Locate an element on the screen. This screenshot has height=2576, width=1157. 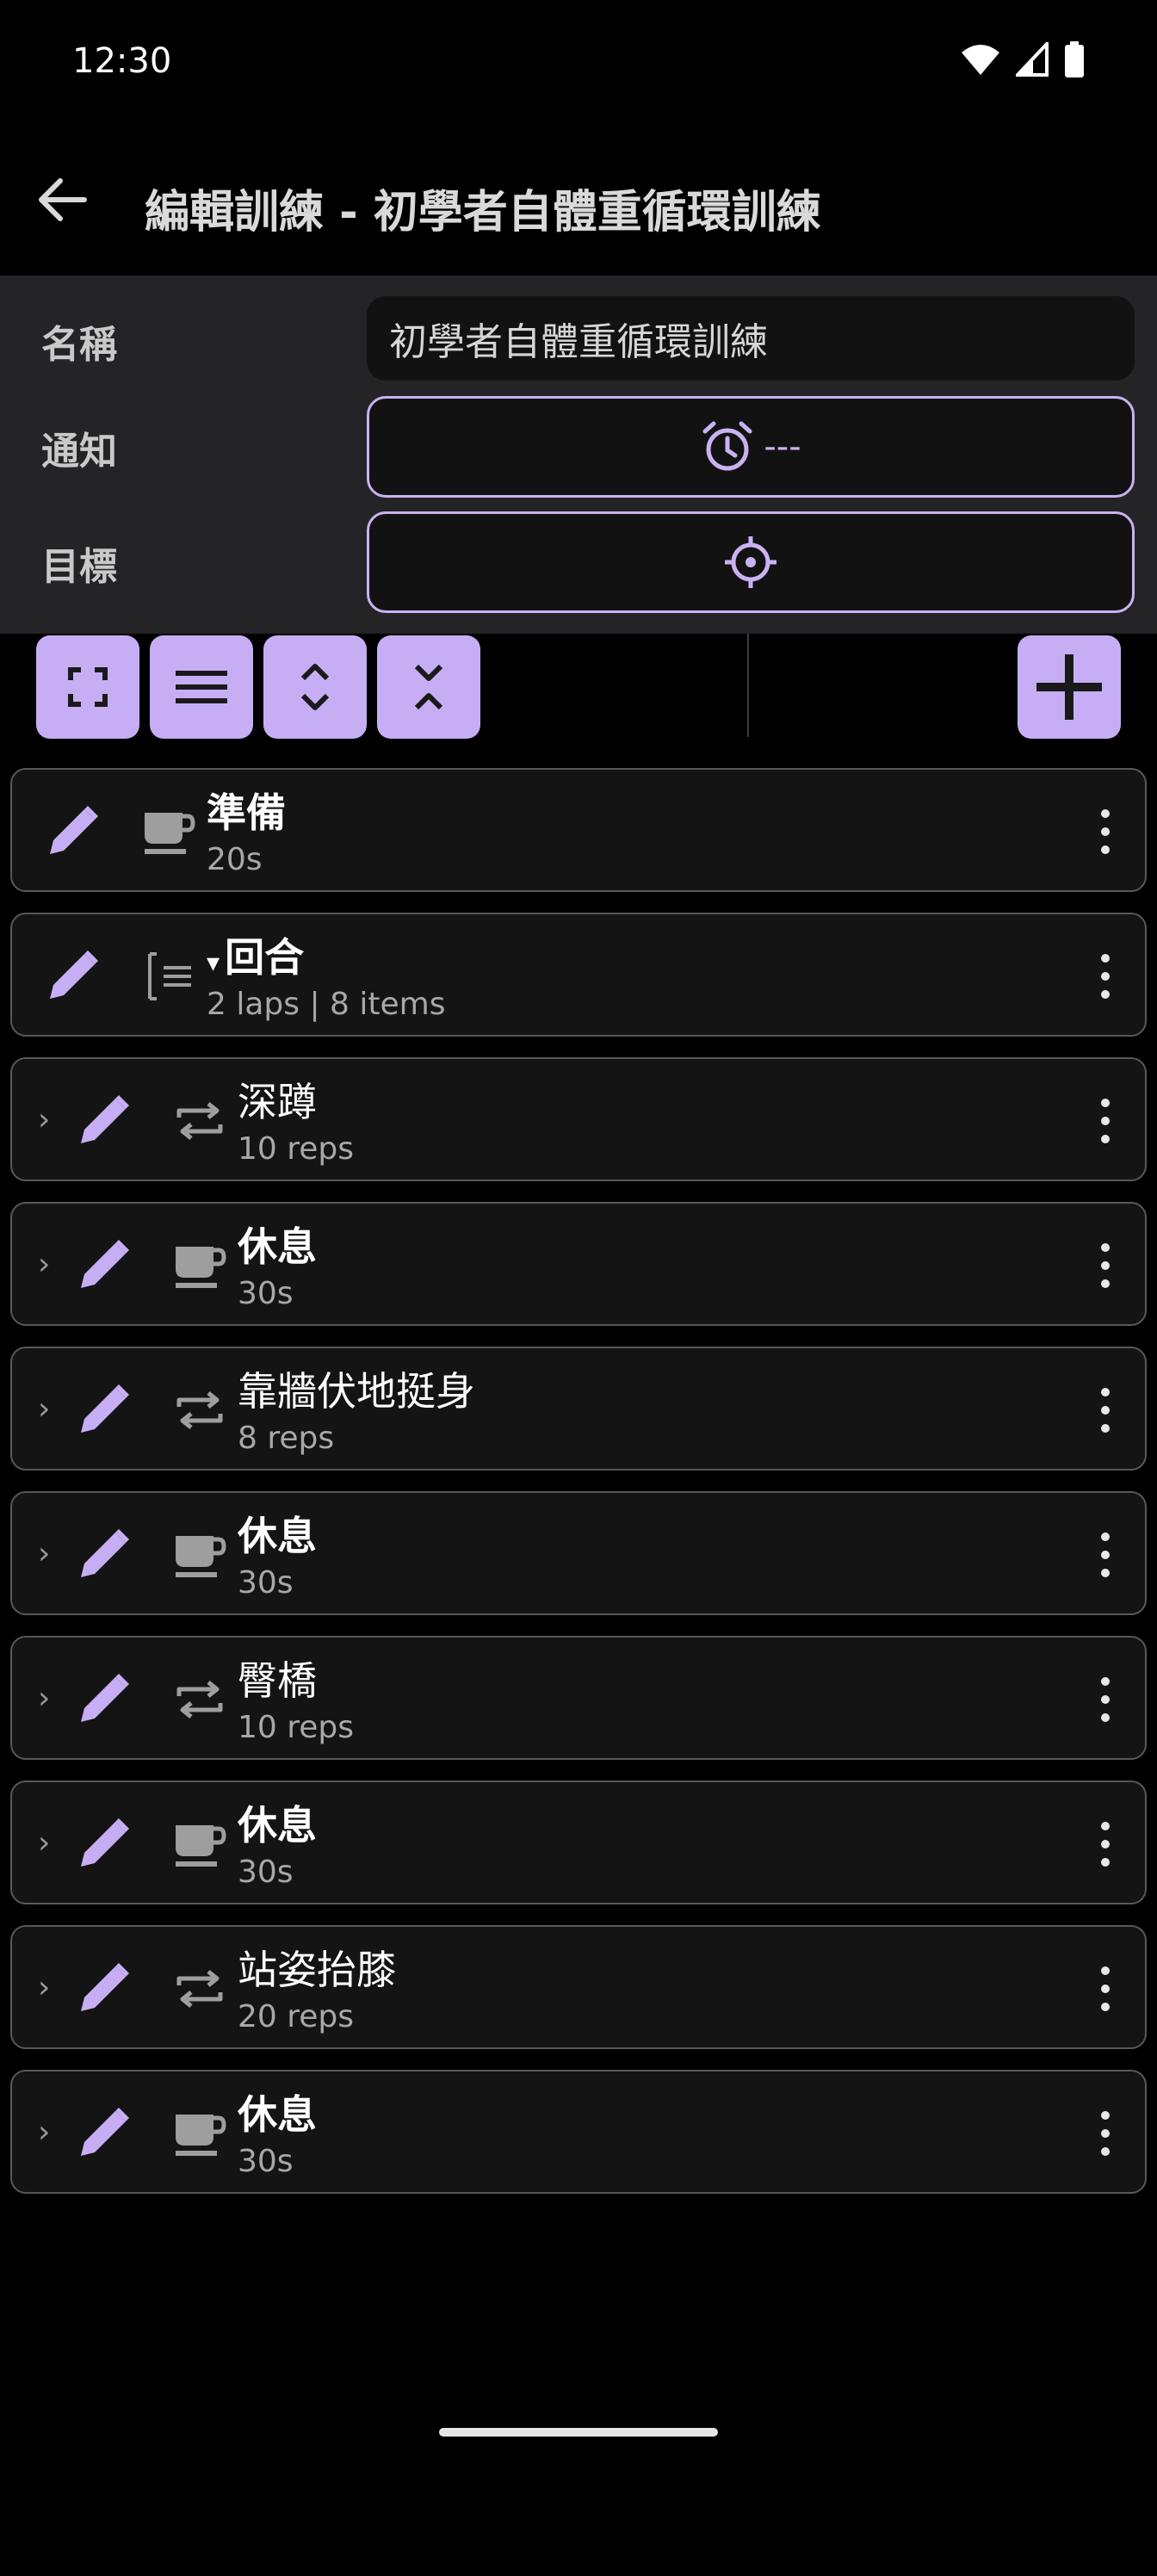
item-title: 準備 is located at coordinates (247, 810).